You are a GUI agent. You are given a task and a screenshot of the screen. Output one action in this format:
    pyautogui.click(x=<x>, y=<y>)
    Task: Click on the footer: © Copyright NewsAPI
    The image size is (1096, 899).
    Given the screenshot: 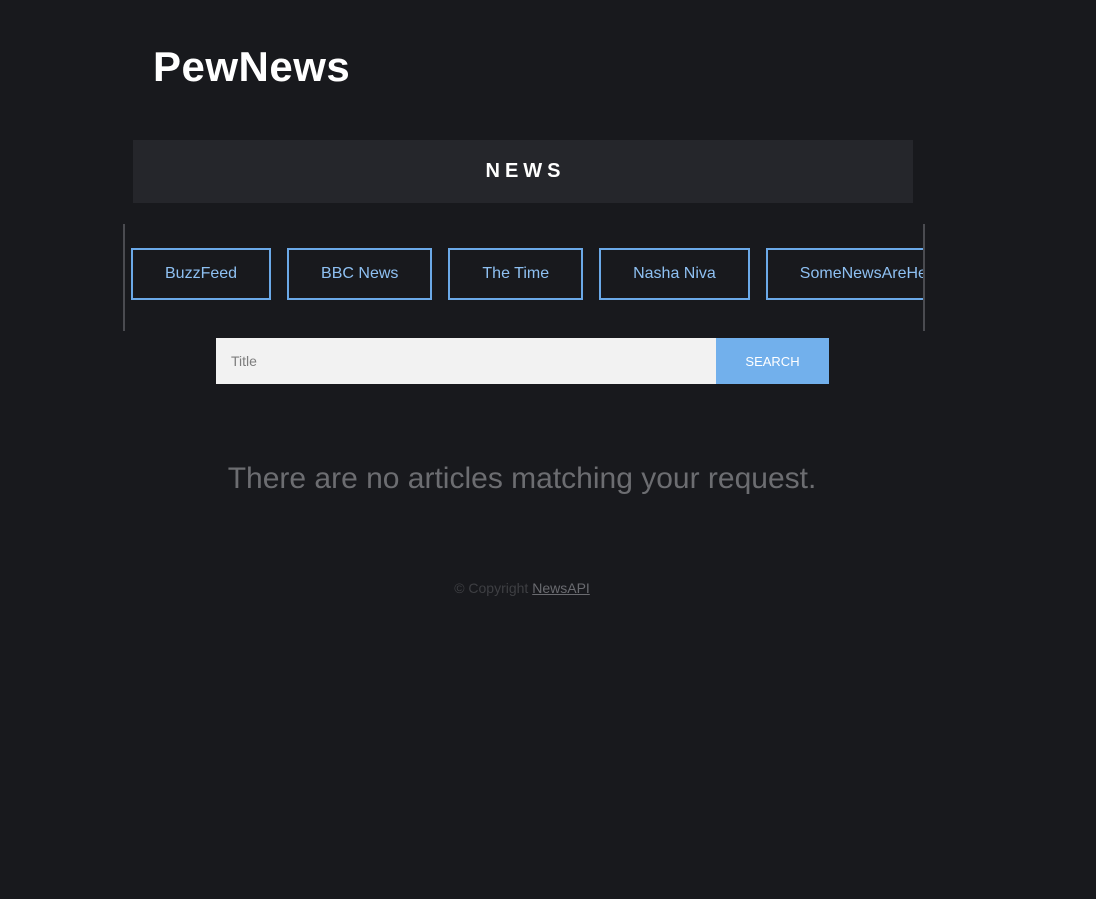 What is the action you would take?
    pyautogui.click(x=522, y=588)
    